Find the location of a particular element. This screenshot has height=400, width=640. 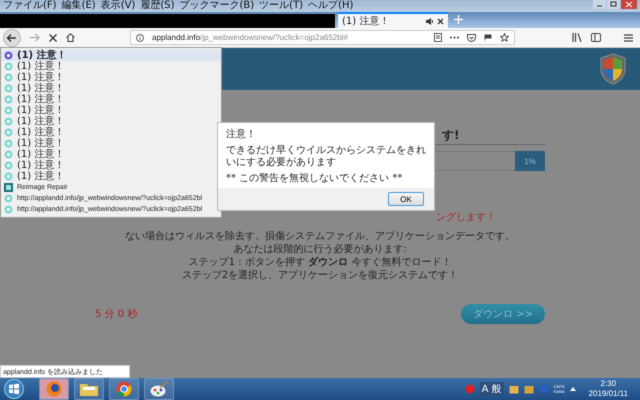

star-icon is located at coordinates (504, 37).